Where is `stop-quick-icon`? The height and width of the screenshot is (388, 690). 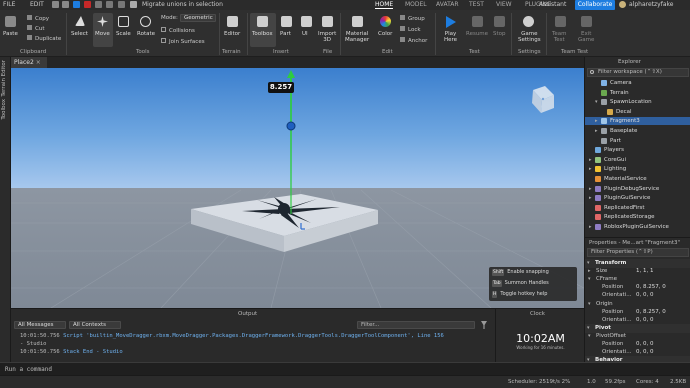
stop-quick-icon is located at coordinates (87, 4).